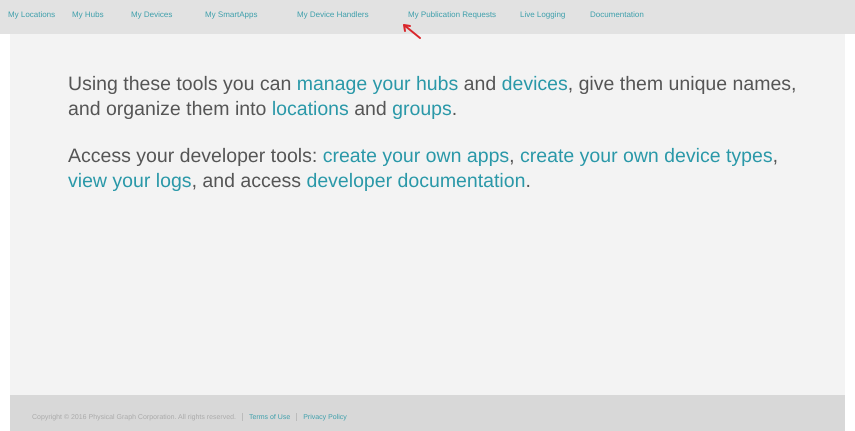 Image resolution: width=855 pixels, height=431 pixels. I want to click on text-link: groups, so click(422, 109).